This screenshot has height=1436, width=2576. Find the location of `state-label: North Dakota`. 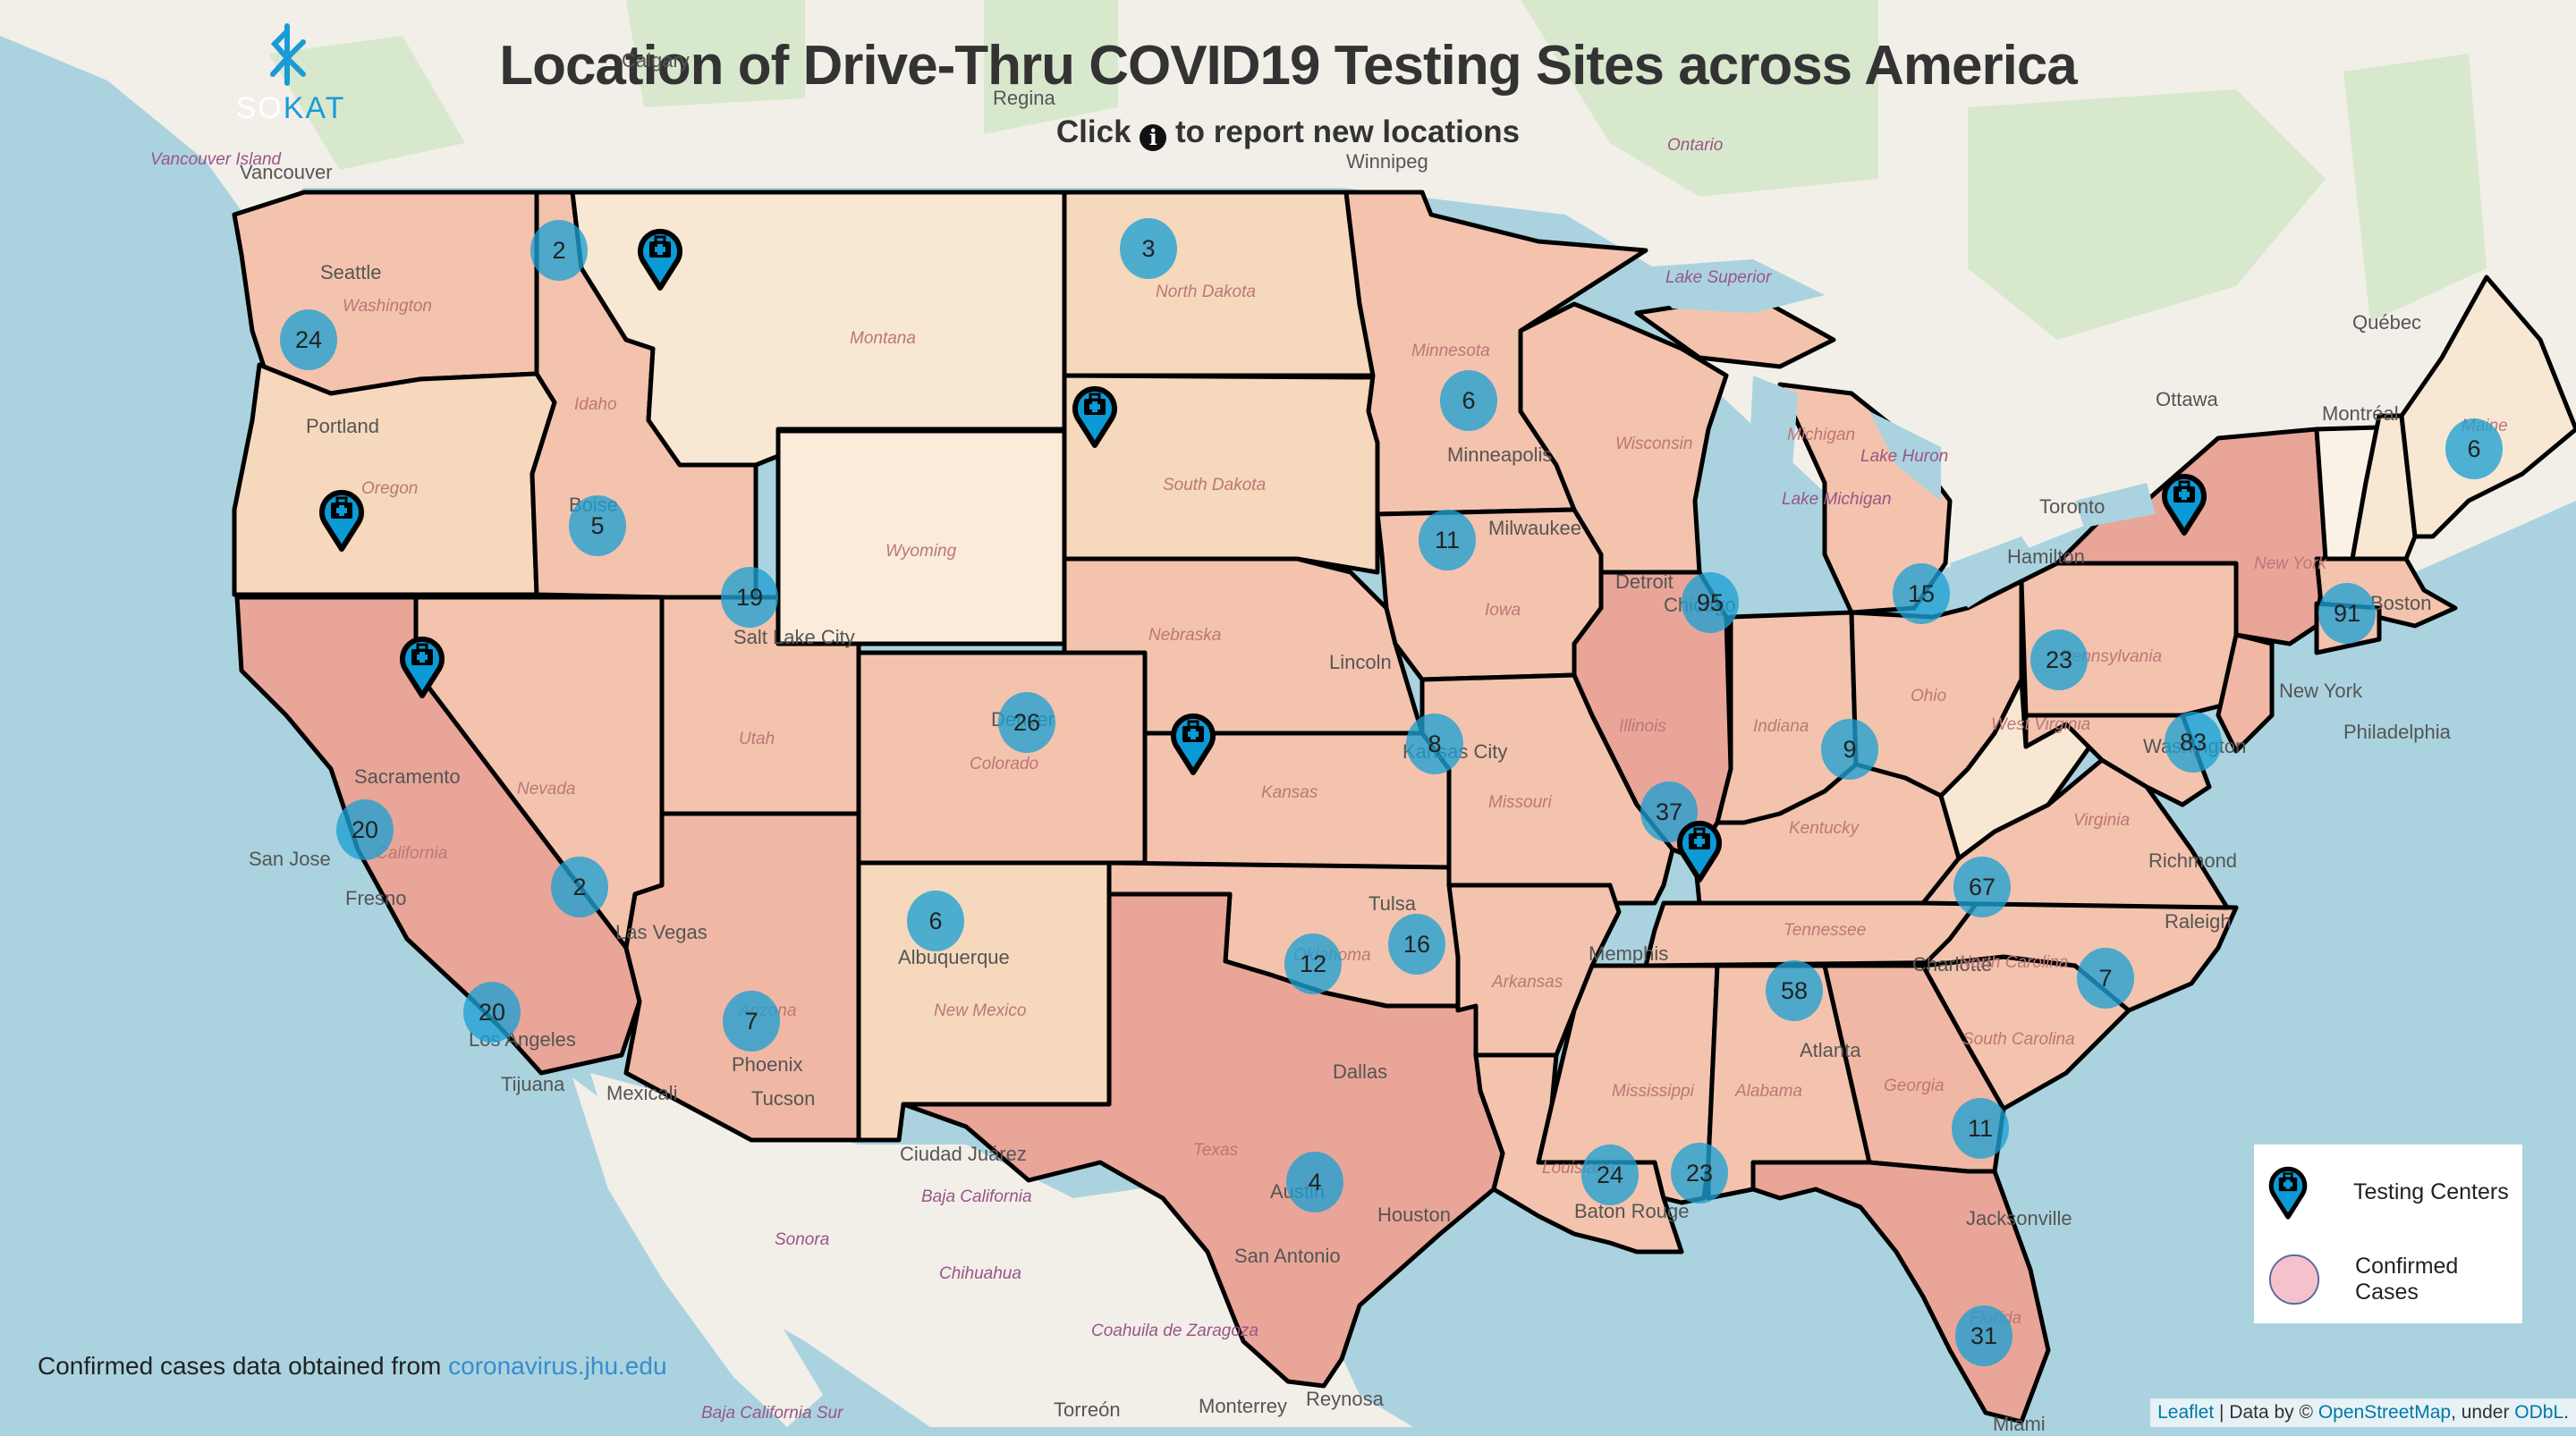

state-label: North Dakota is located at coordinates (1206, 292).